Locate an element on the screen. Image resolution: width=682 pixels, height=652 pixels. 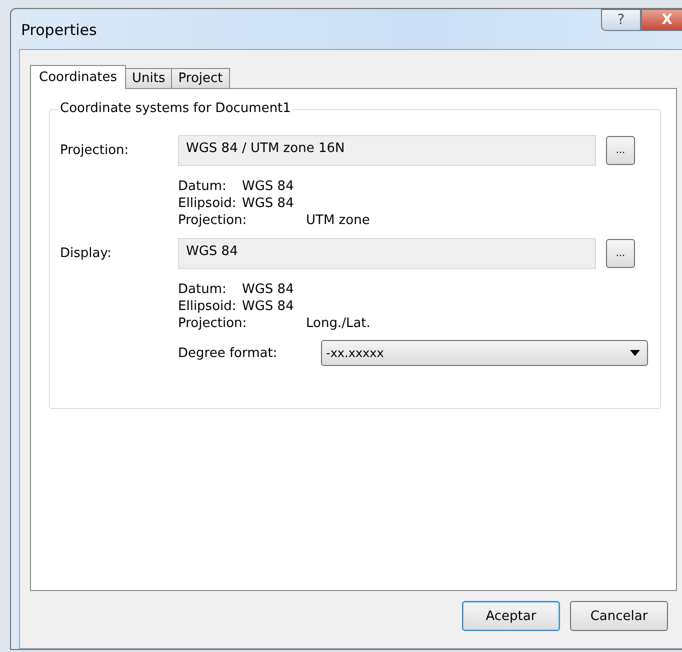
group-title: Coordinate systems for Document1 is located at coordinates (175, 108).